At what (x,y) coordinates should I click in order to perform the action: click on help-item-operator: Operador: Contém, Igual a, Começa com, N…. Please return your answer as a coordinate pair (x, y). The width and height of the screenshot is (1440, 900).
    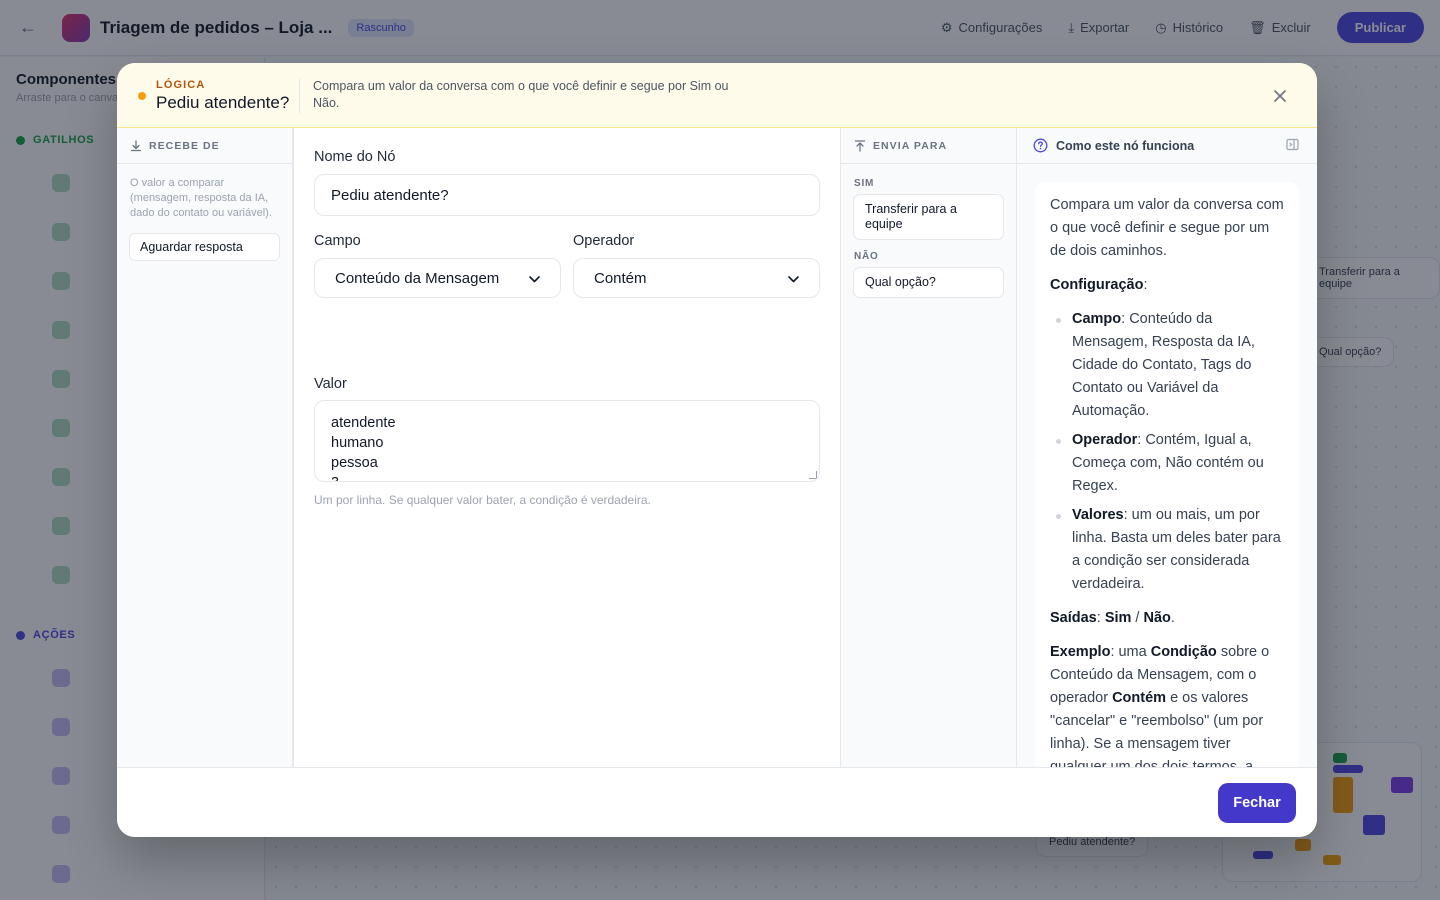
    Looking at the image, I should click on (1170, 463).